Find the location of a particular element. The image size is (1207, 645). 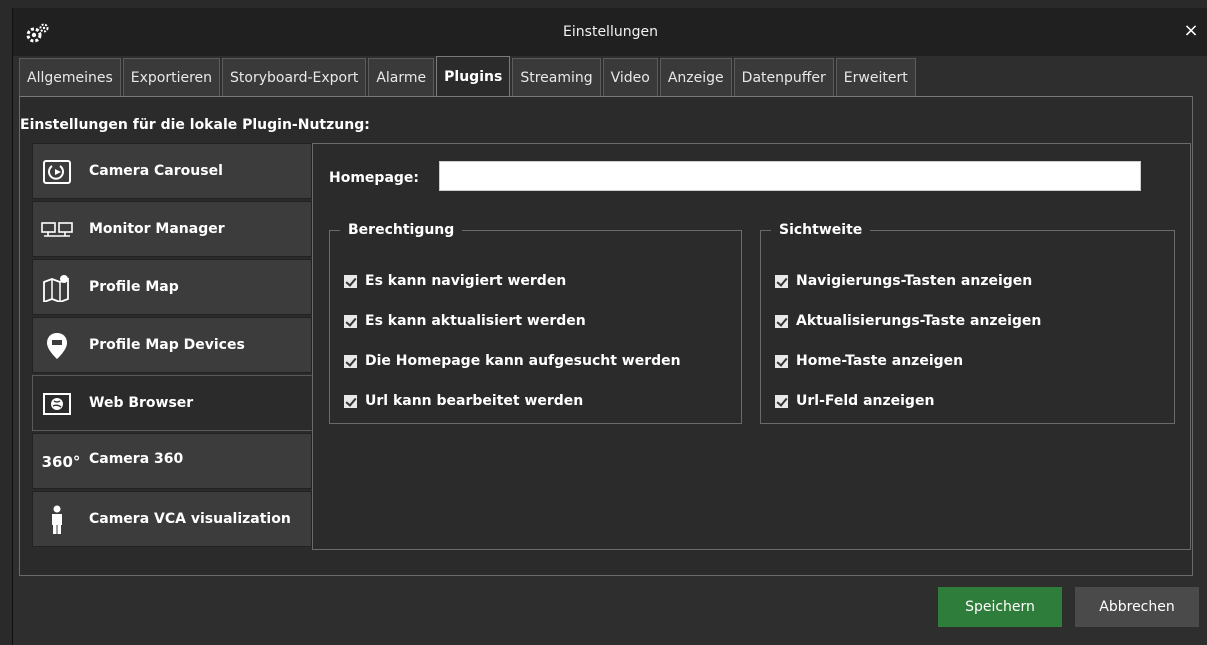

plugin-item-label: Camera Carousel is located at coordinates (156, 171).